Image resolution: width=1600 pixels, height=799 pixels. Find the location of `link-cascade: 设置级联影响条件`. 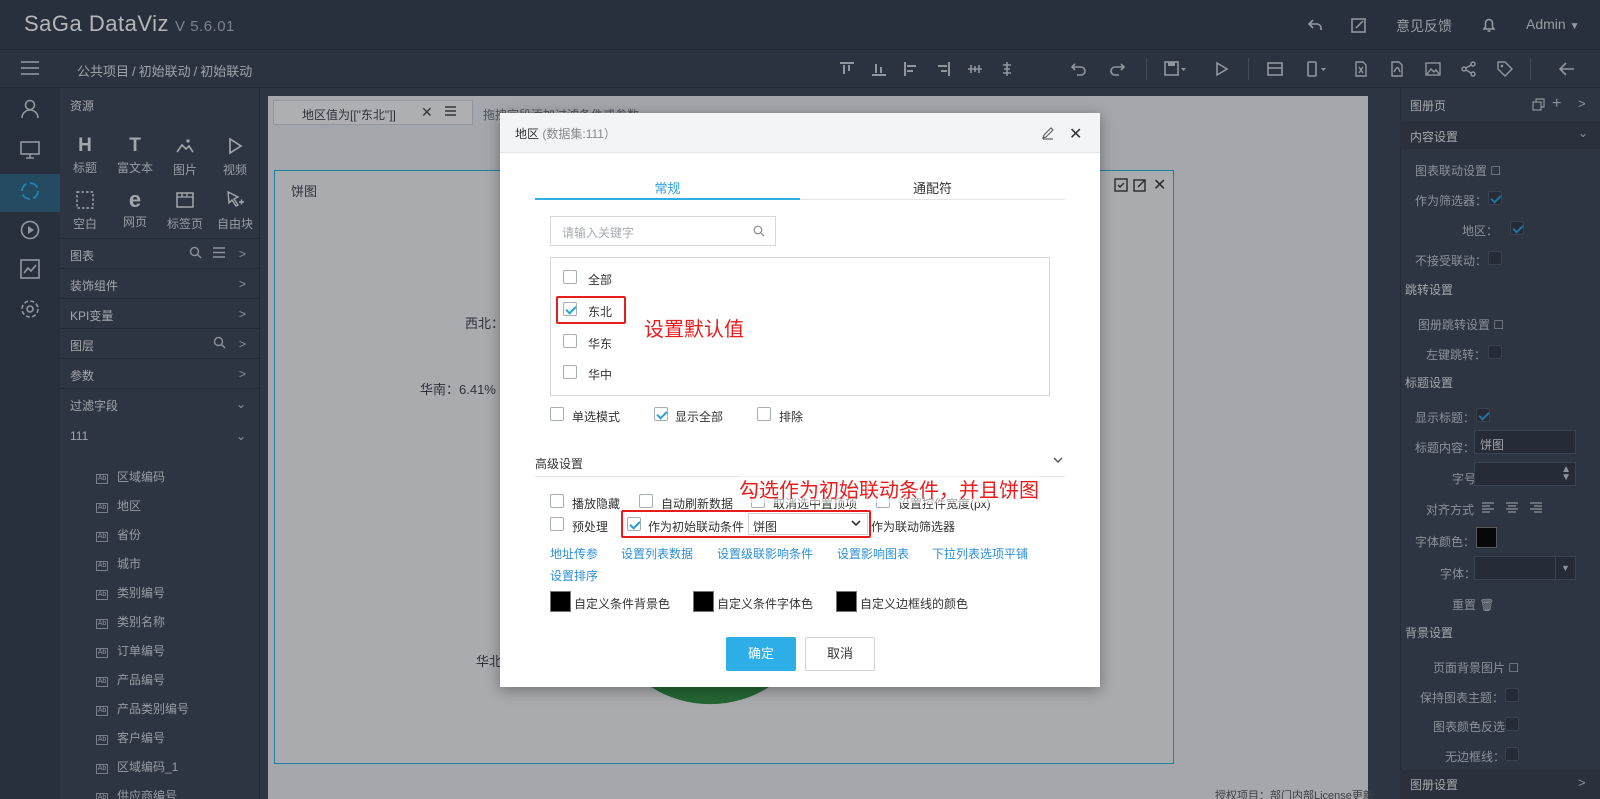

link-cascade: 设置级联影响条件 is located at coordinates (765, 553).